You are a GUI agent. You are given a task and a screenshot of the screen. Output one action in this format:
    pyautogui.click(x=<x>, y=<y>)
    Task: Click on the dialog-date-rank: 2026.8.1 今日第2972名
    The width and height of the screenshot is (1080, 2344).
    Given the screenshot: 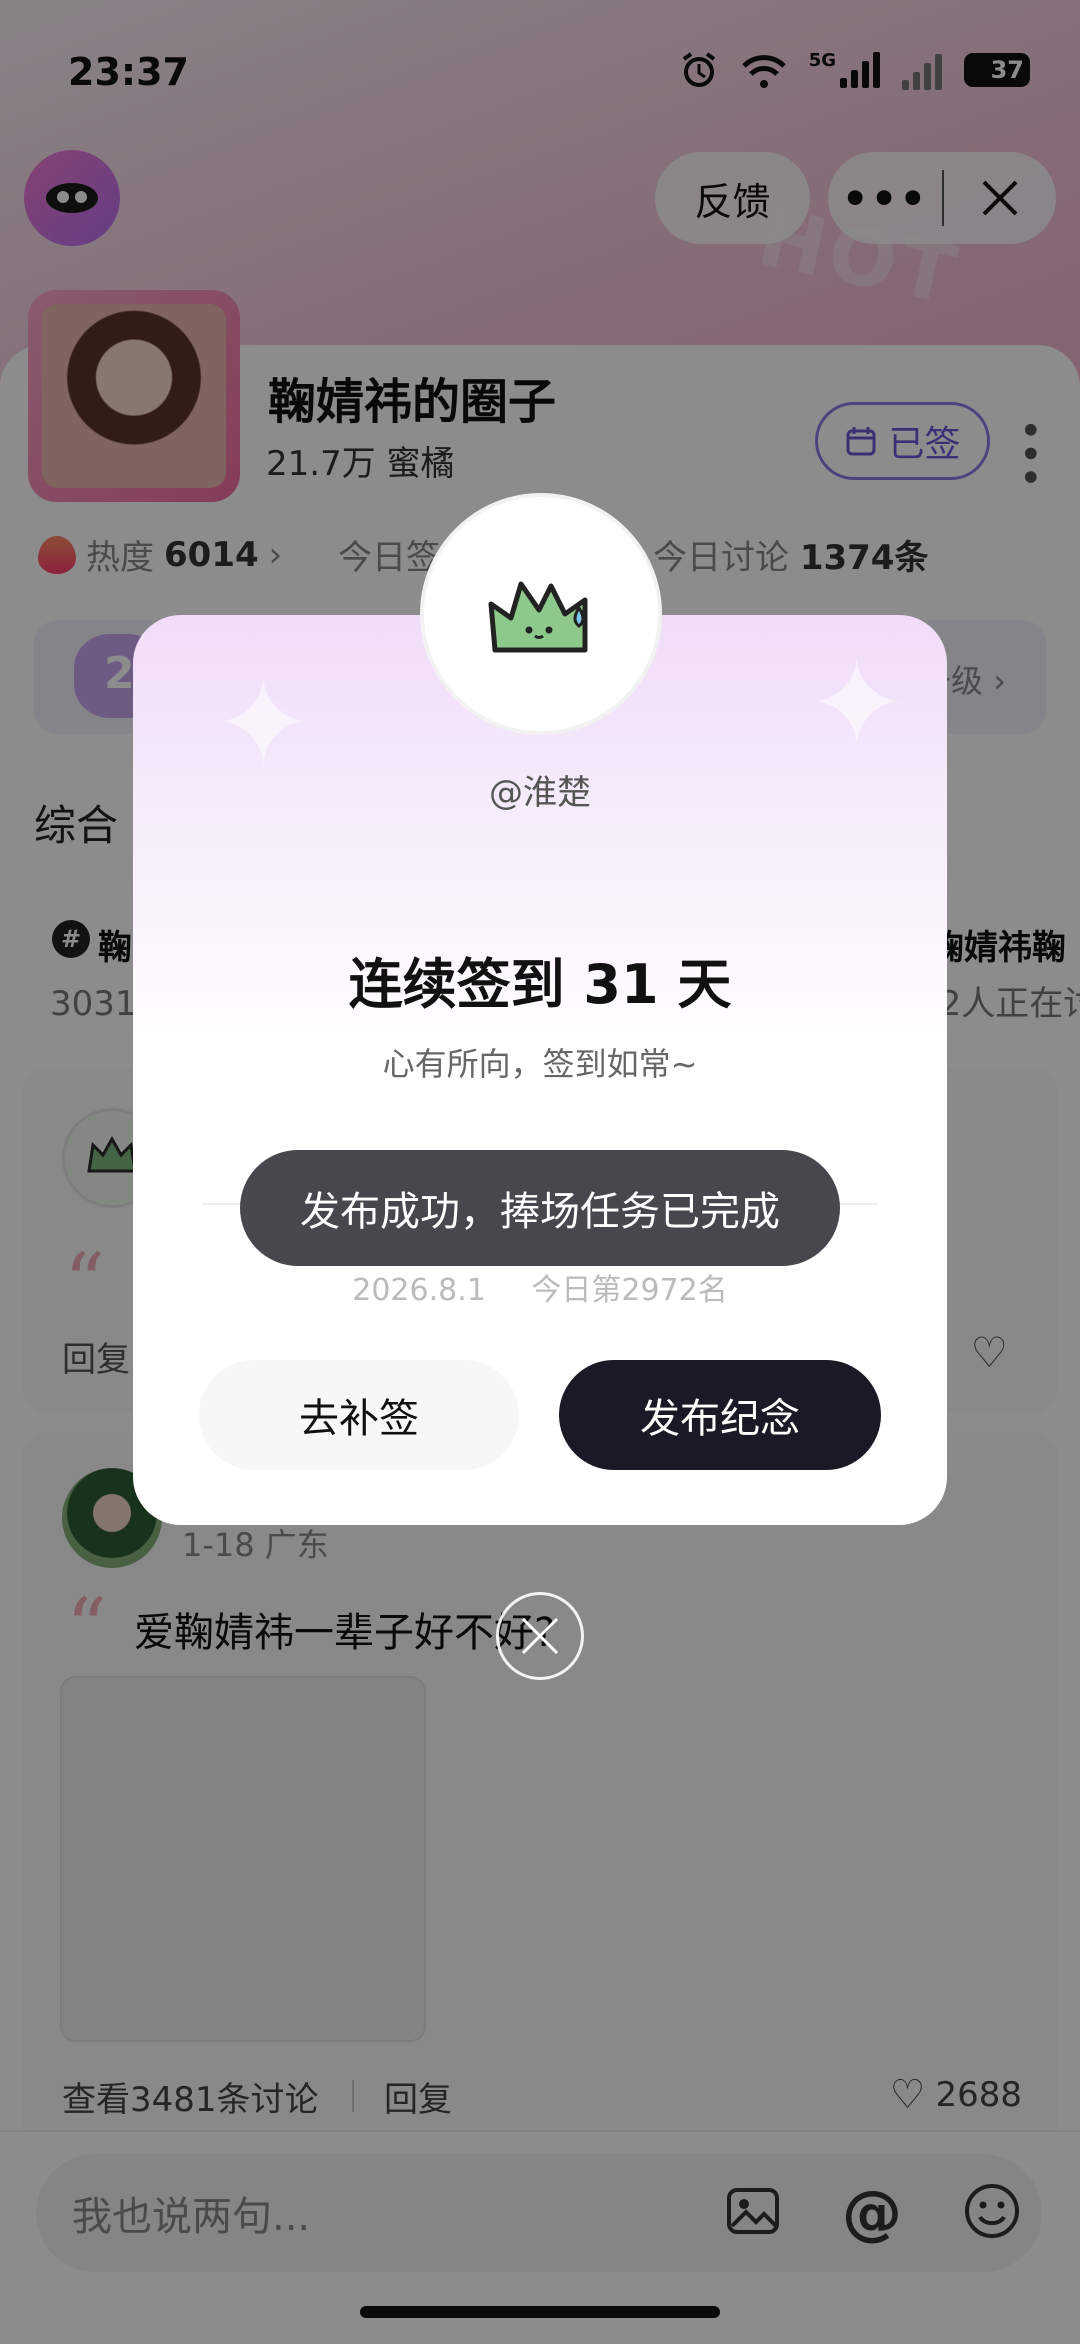 What is the action you would take?
    pyautogui.click(x=540, y=1287)
    